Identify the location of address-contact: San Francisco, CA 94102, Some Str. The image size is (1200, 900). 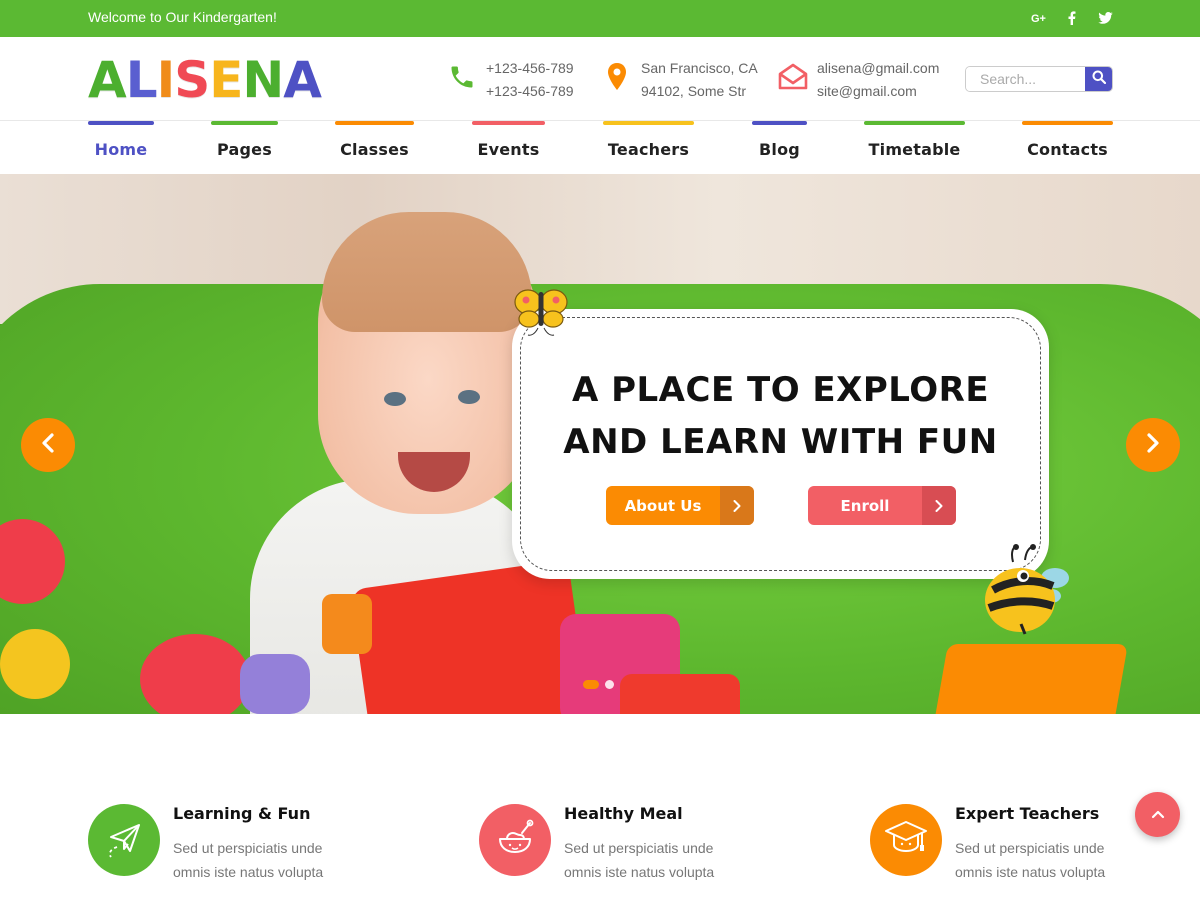
(679, 80).